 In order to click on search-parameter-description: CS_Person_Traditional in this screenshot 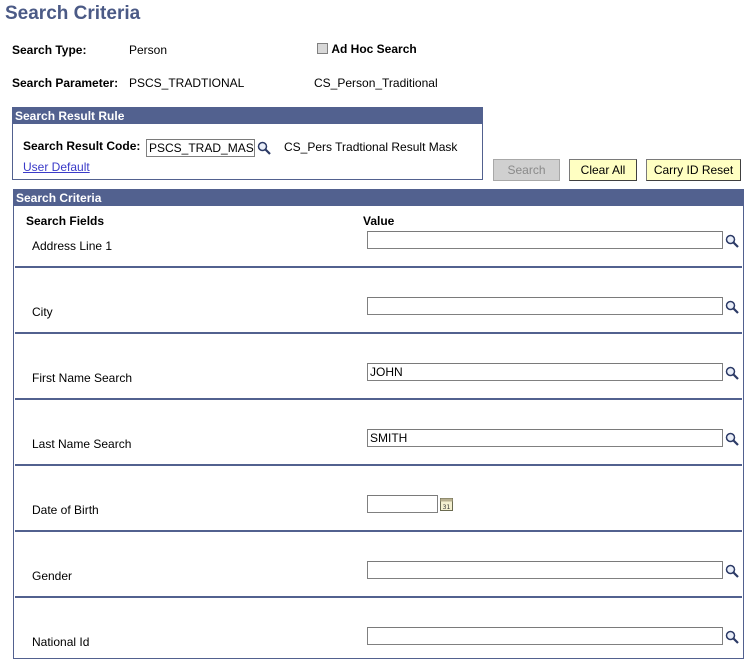, I will do `click(376, 83)`.